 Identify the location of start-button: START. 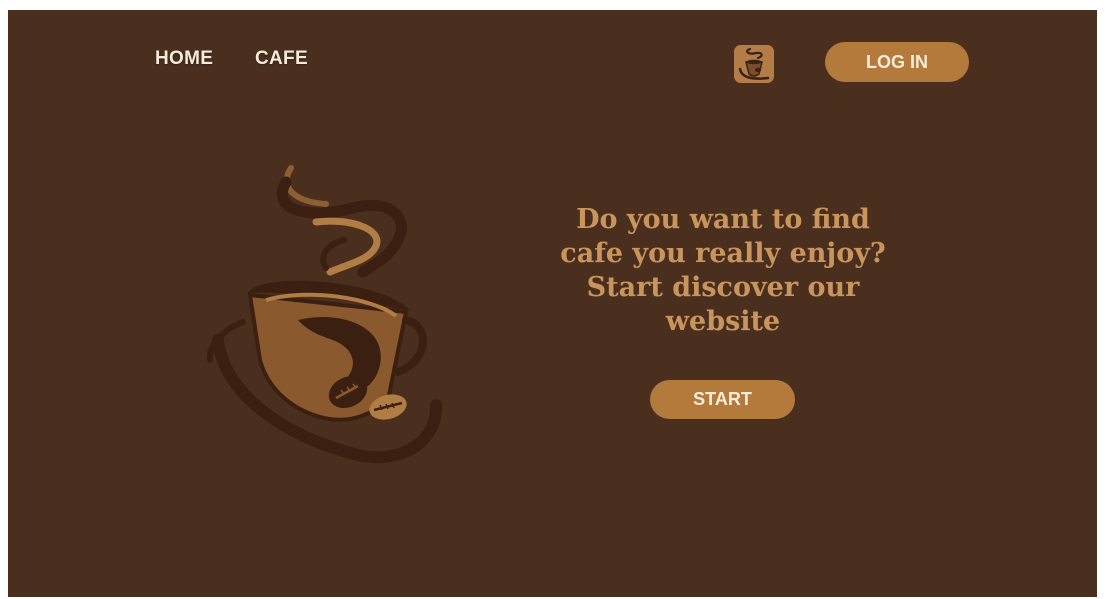
(722, 399).